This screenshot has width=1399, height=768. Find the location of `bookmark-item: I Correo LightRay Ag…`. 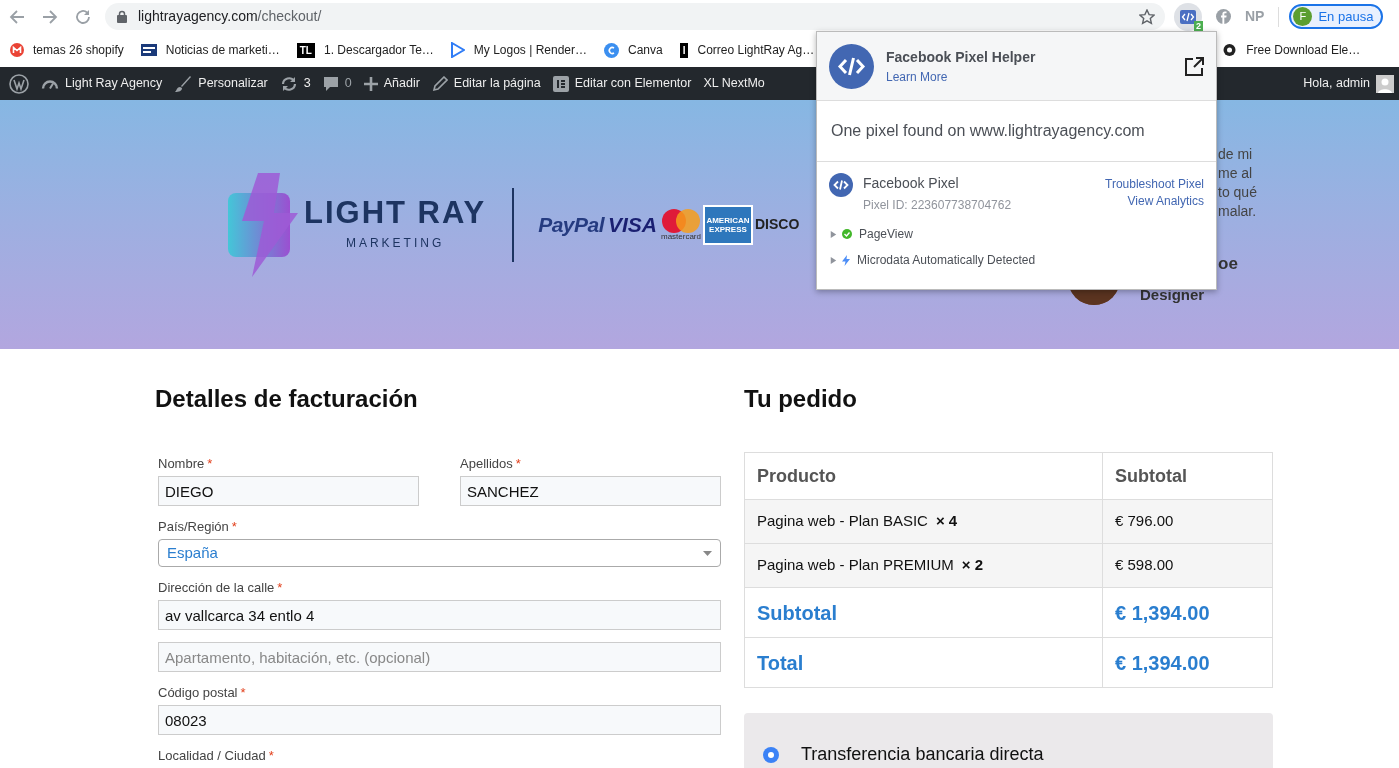

bookmark-item: I Correo LightRay Ag… is located at coordinates (747, 50).